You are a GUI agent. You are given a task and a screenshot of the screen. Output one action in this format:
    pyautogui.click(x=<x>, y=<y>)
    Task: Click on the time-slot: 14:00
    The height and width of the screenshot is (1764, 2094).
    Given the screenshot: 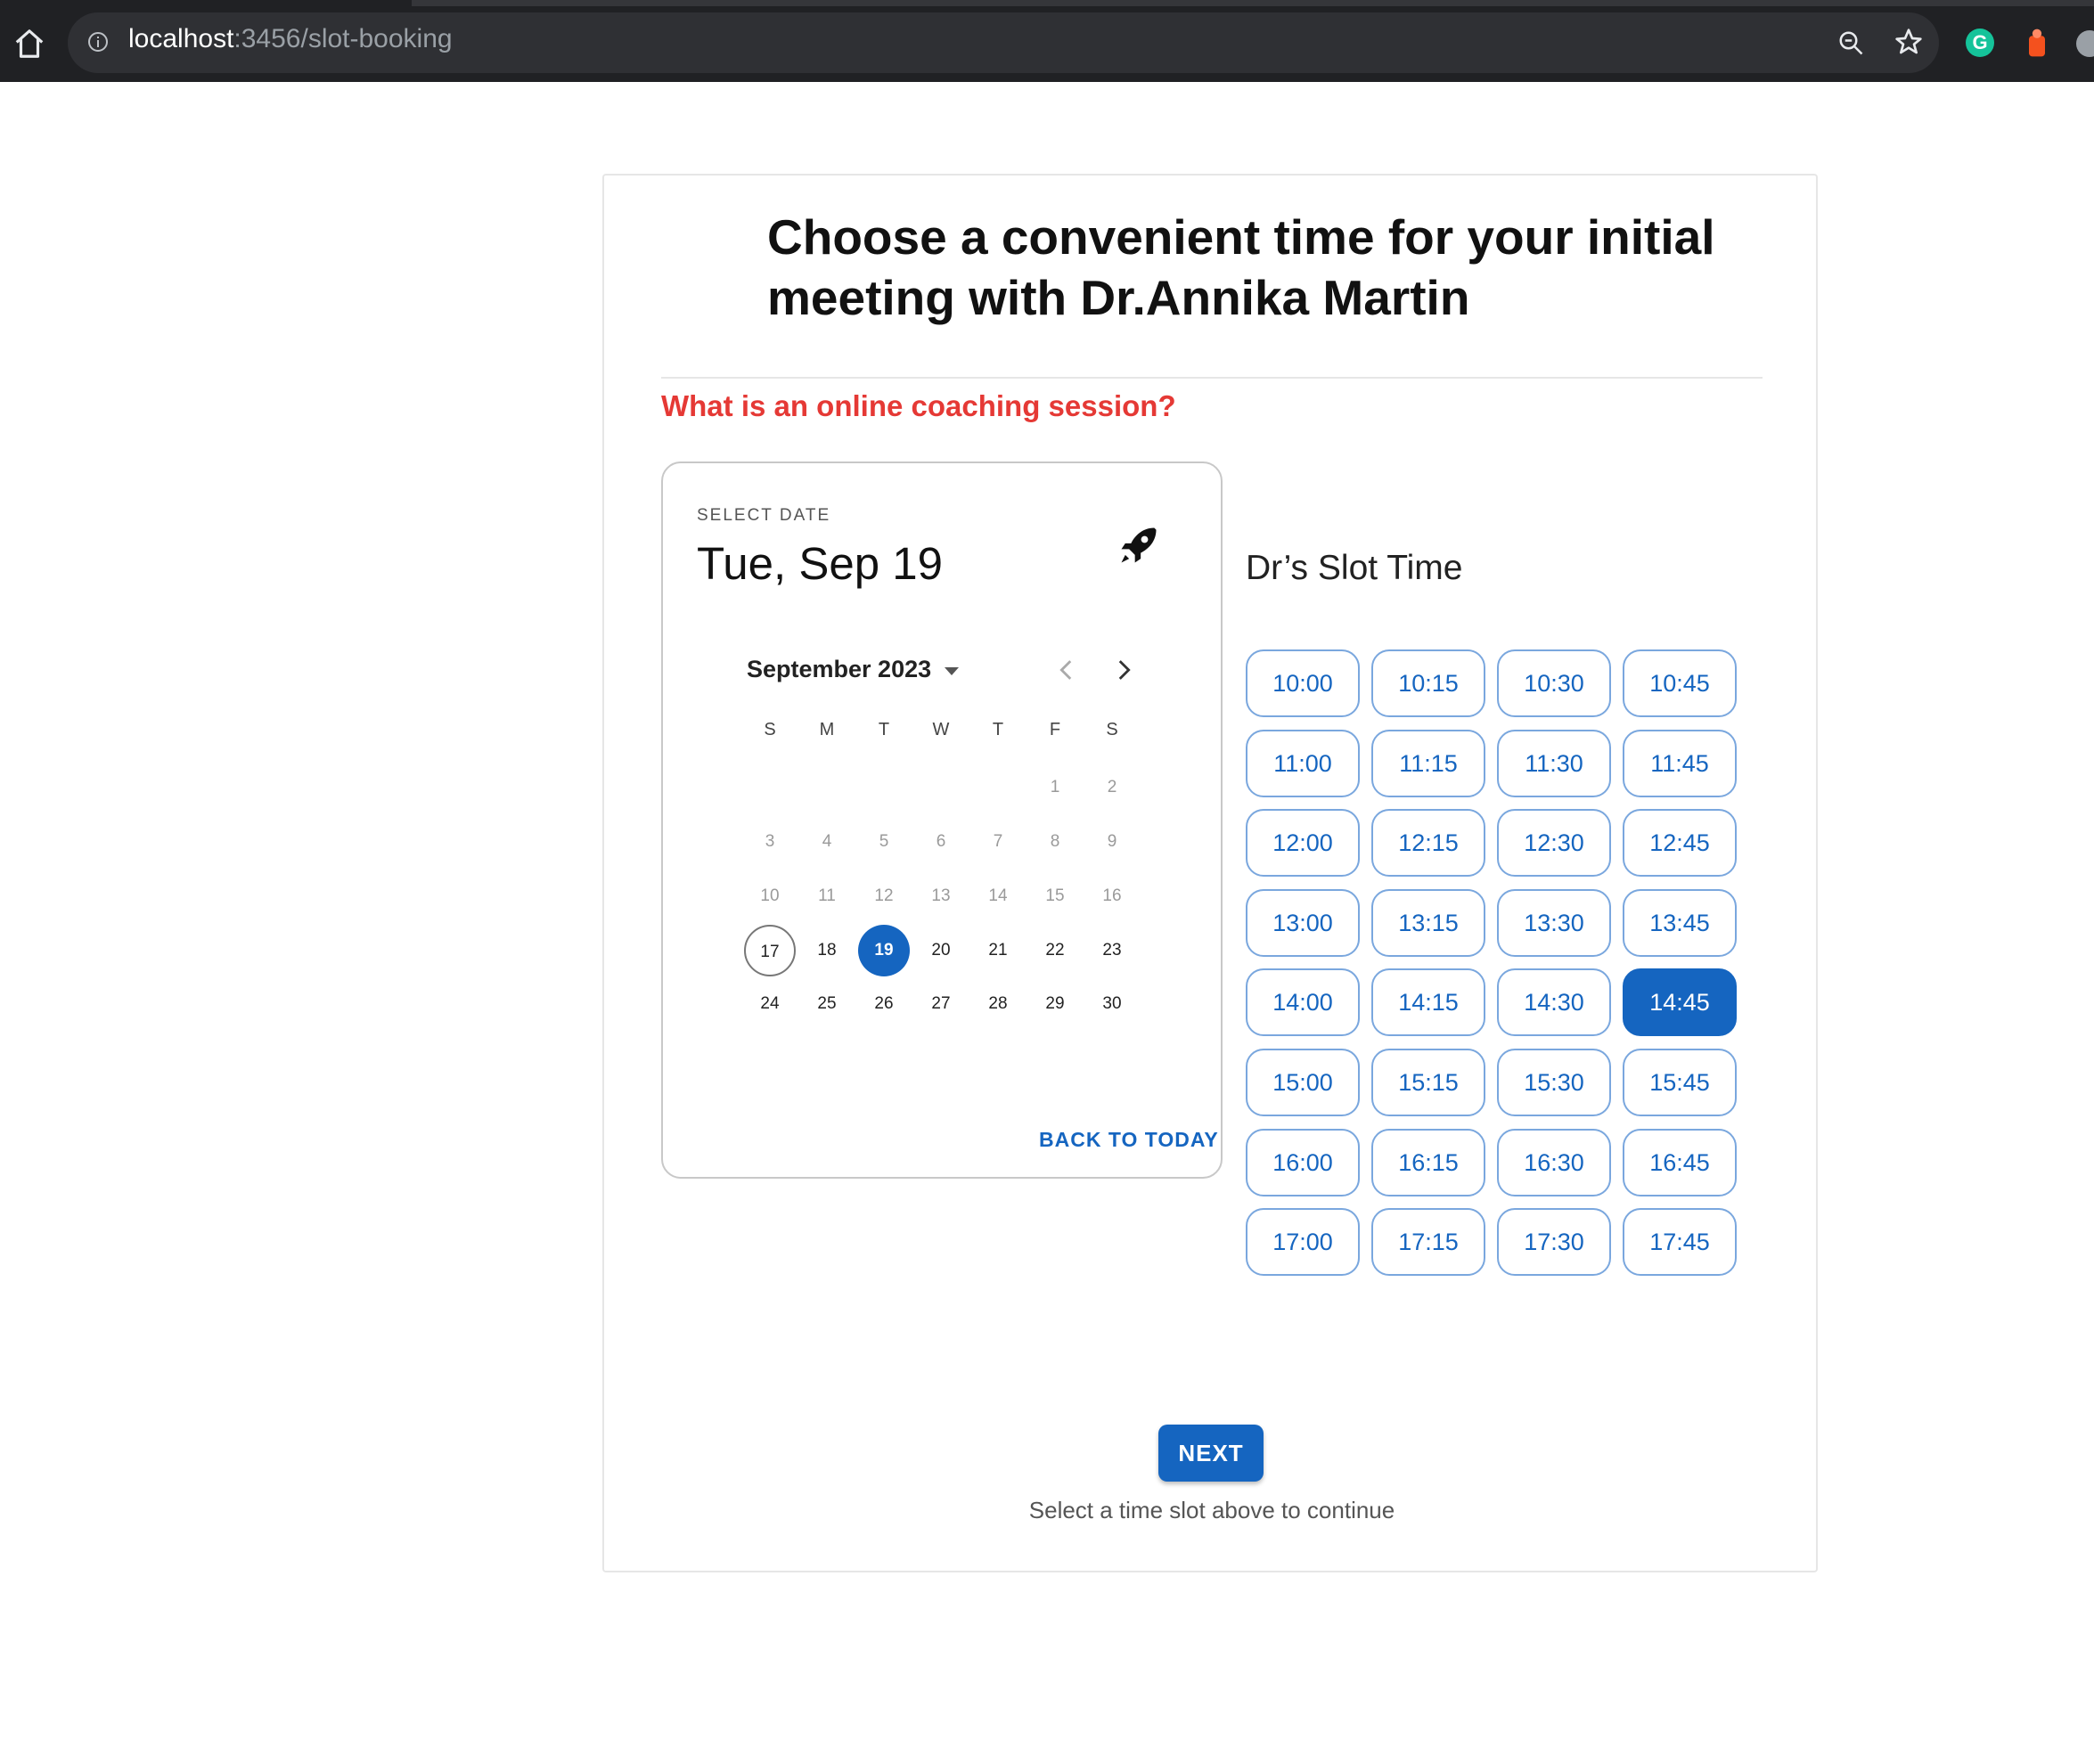 What is the action you would take?
    pyautogui.click(x=1303, y=1002)
    